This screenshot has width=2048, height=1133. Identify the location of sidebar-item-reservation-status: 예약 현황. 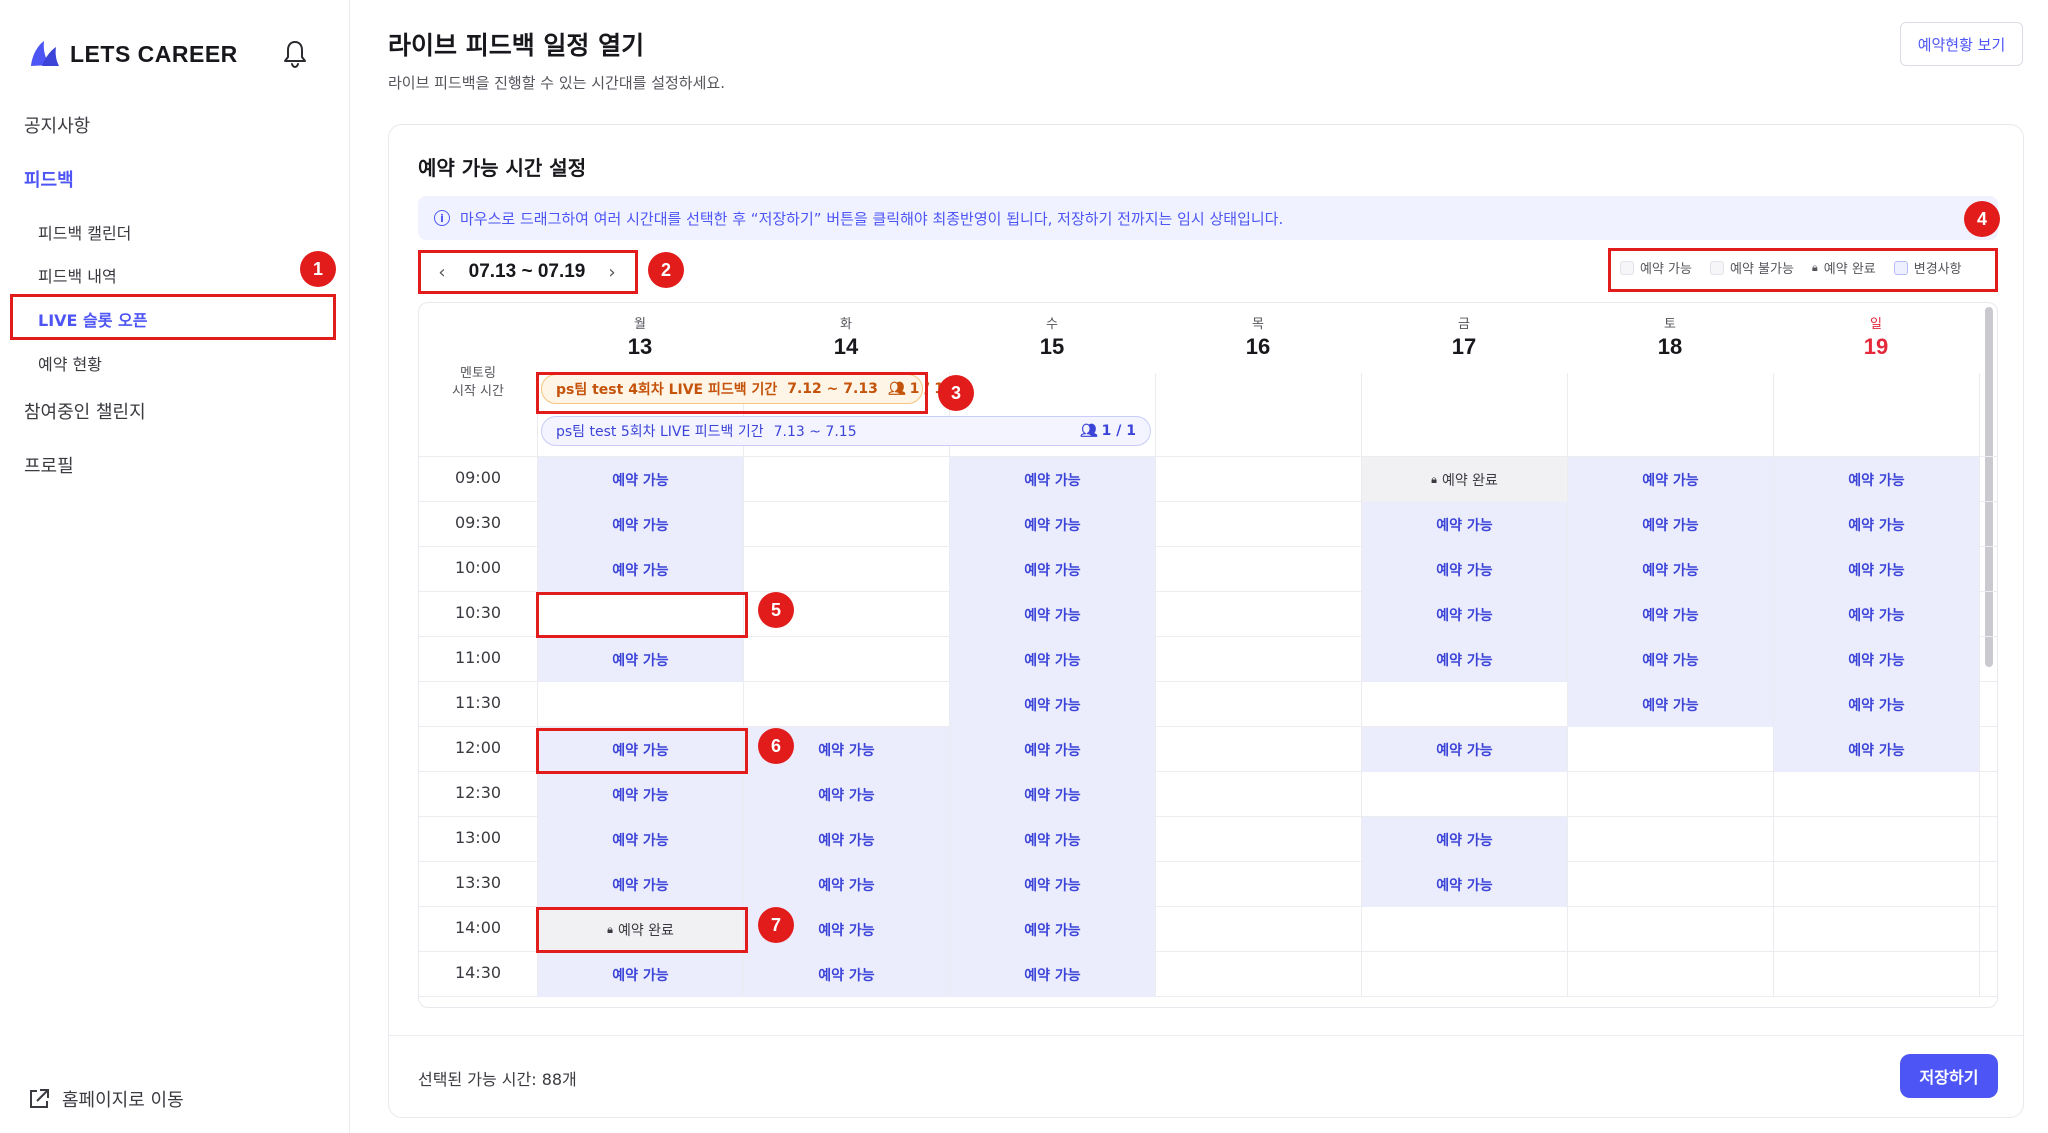
(70, 363).